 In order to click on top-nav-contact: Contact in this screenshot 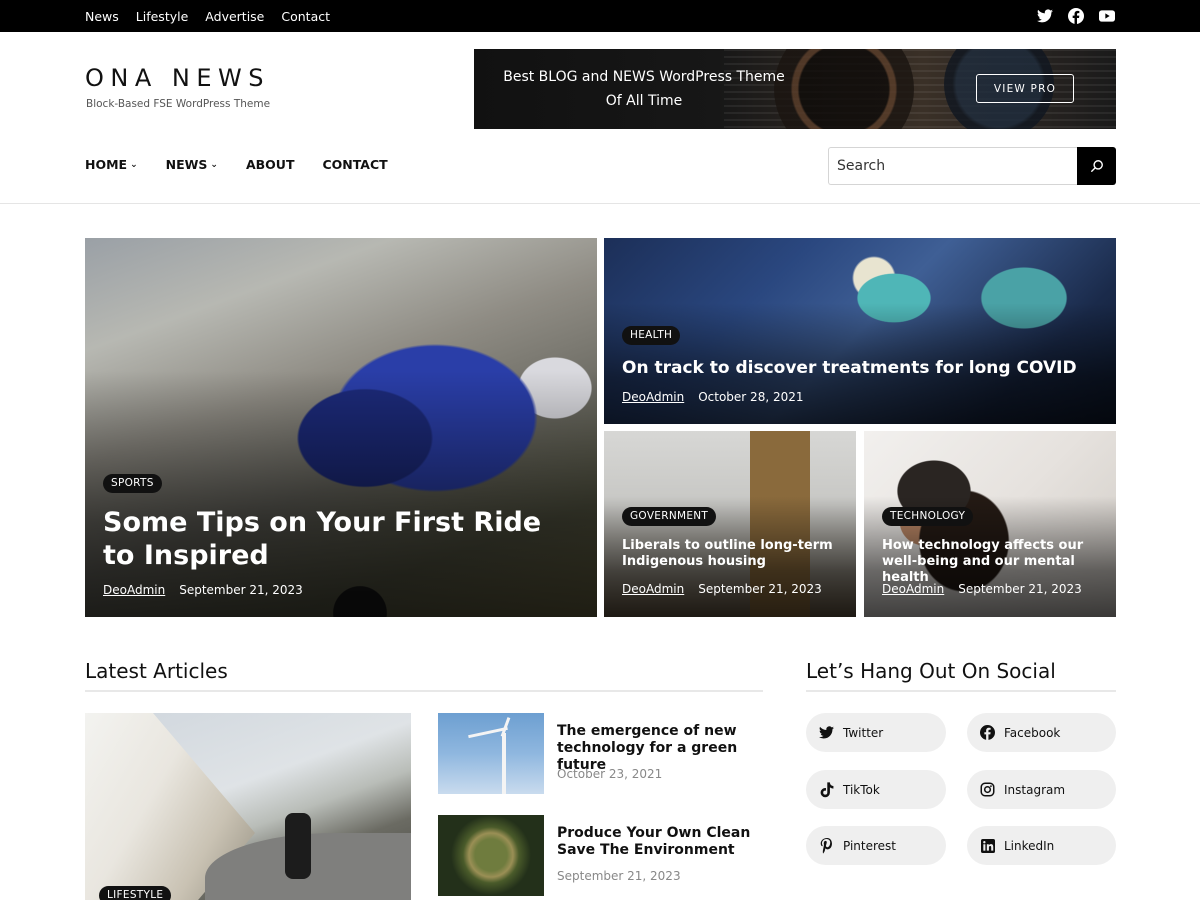, I will do `click(305, 16)`.